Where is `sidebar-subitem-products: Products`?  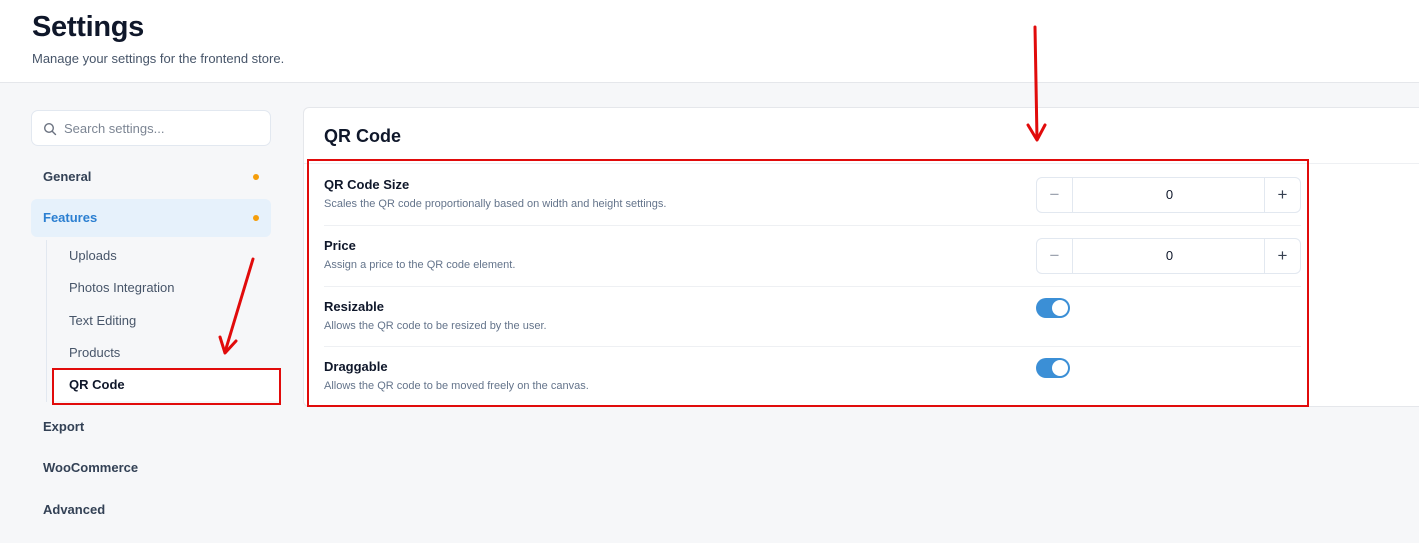
sidebar-subitem-products: Products is located at coordinates (166, 353).